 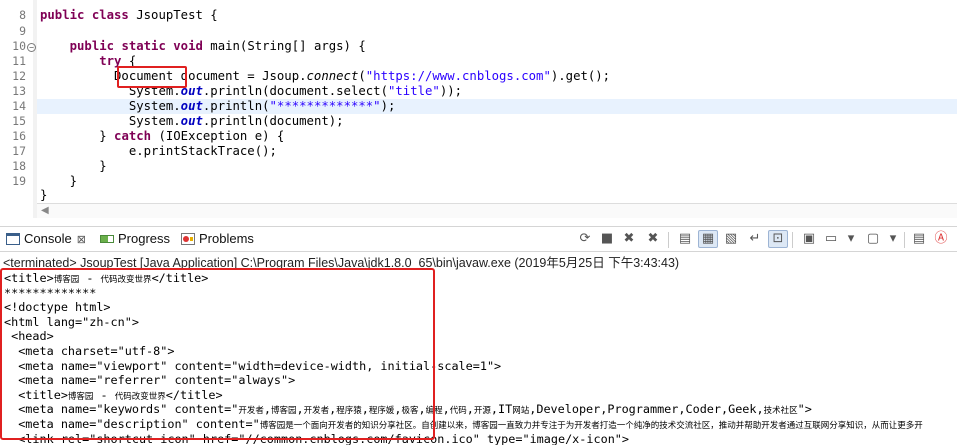 What do you see at coordinates (19, 166) in the screenshot?
I see `line-number: 18` at bounding box center [19, 166].